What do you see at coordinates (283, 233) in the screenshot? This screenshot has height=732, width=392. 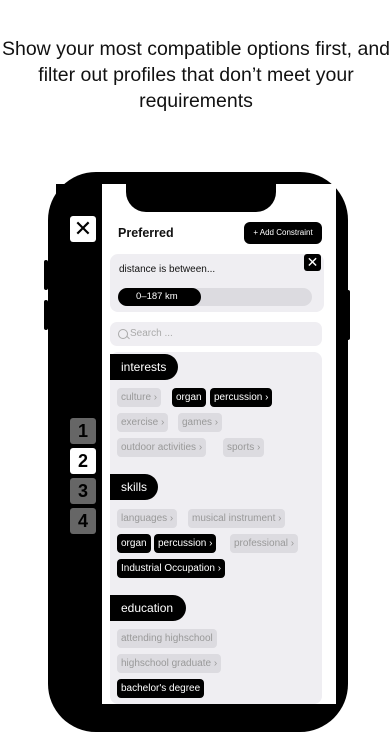 I see `add-constraint-button: + Add Constraint` at bounding box center [283, 233].